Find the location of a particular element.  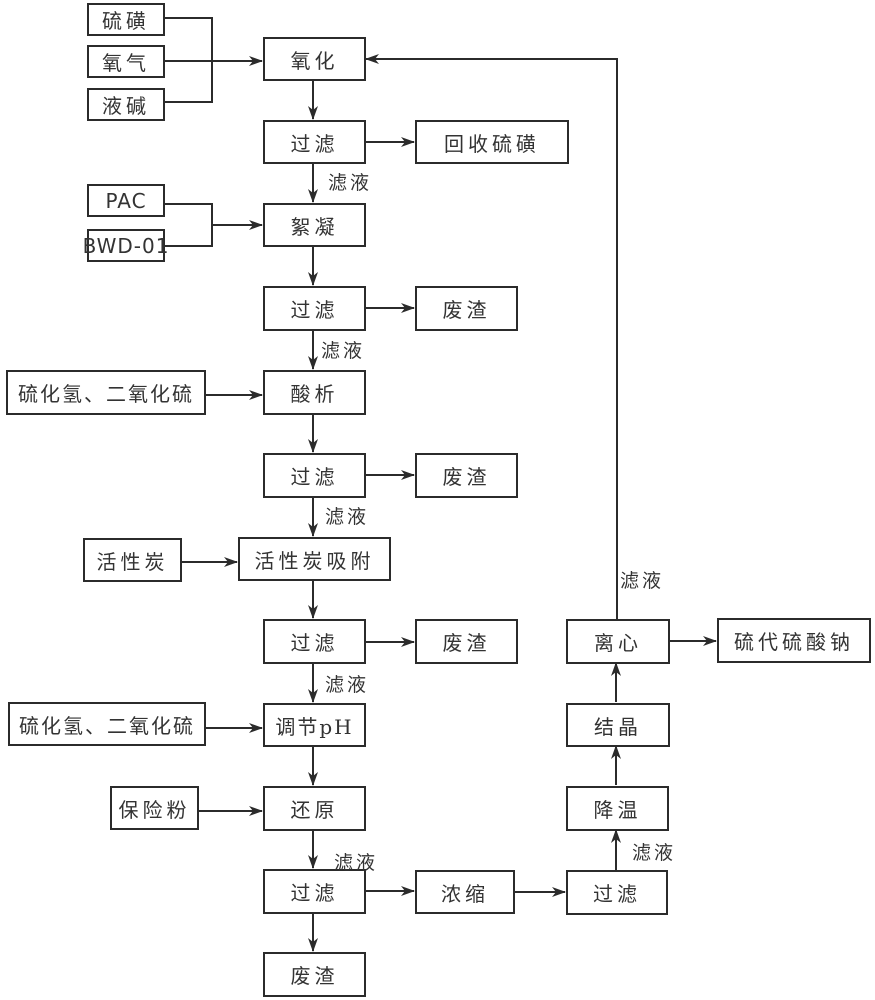

step-crystallization: 结晶 is located at coordinates (618, 725).